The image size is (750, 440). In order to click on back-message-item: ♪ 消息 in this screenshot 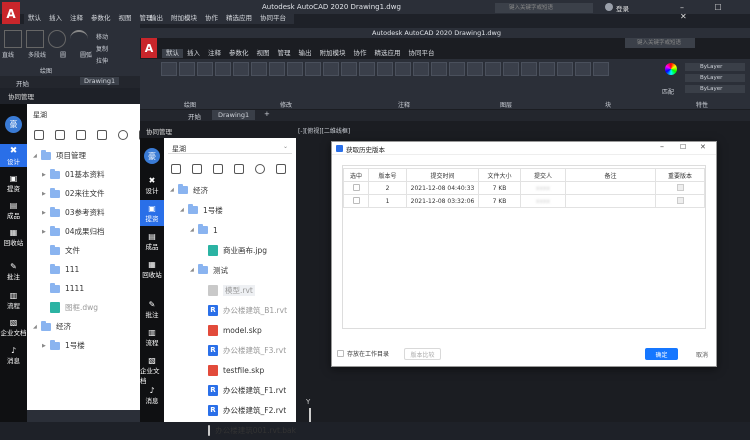, I will do `click(13, 355)`.